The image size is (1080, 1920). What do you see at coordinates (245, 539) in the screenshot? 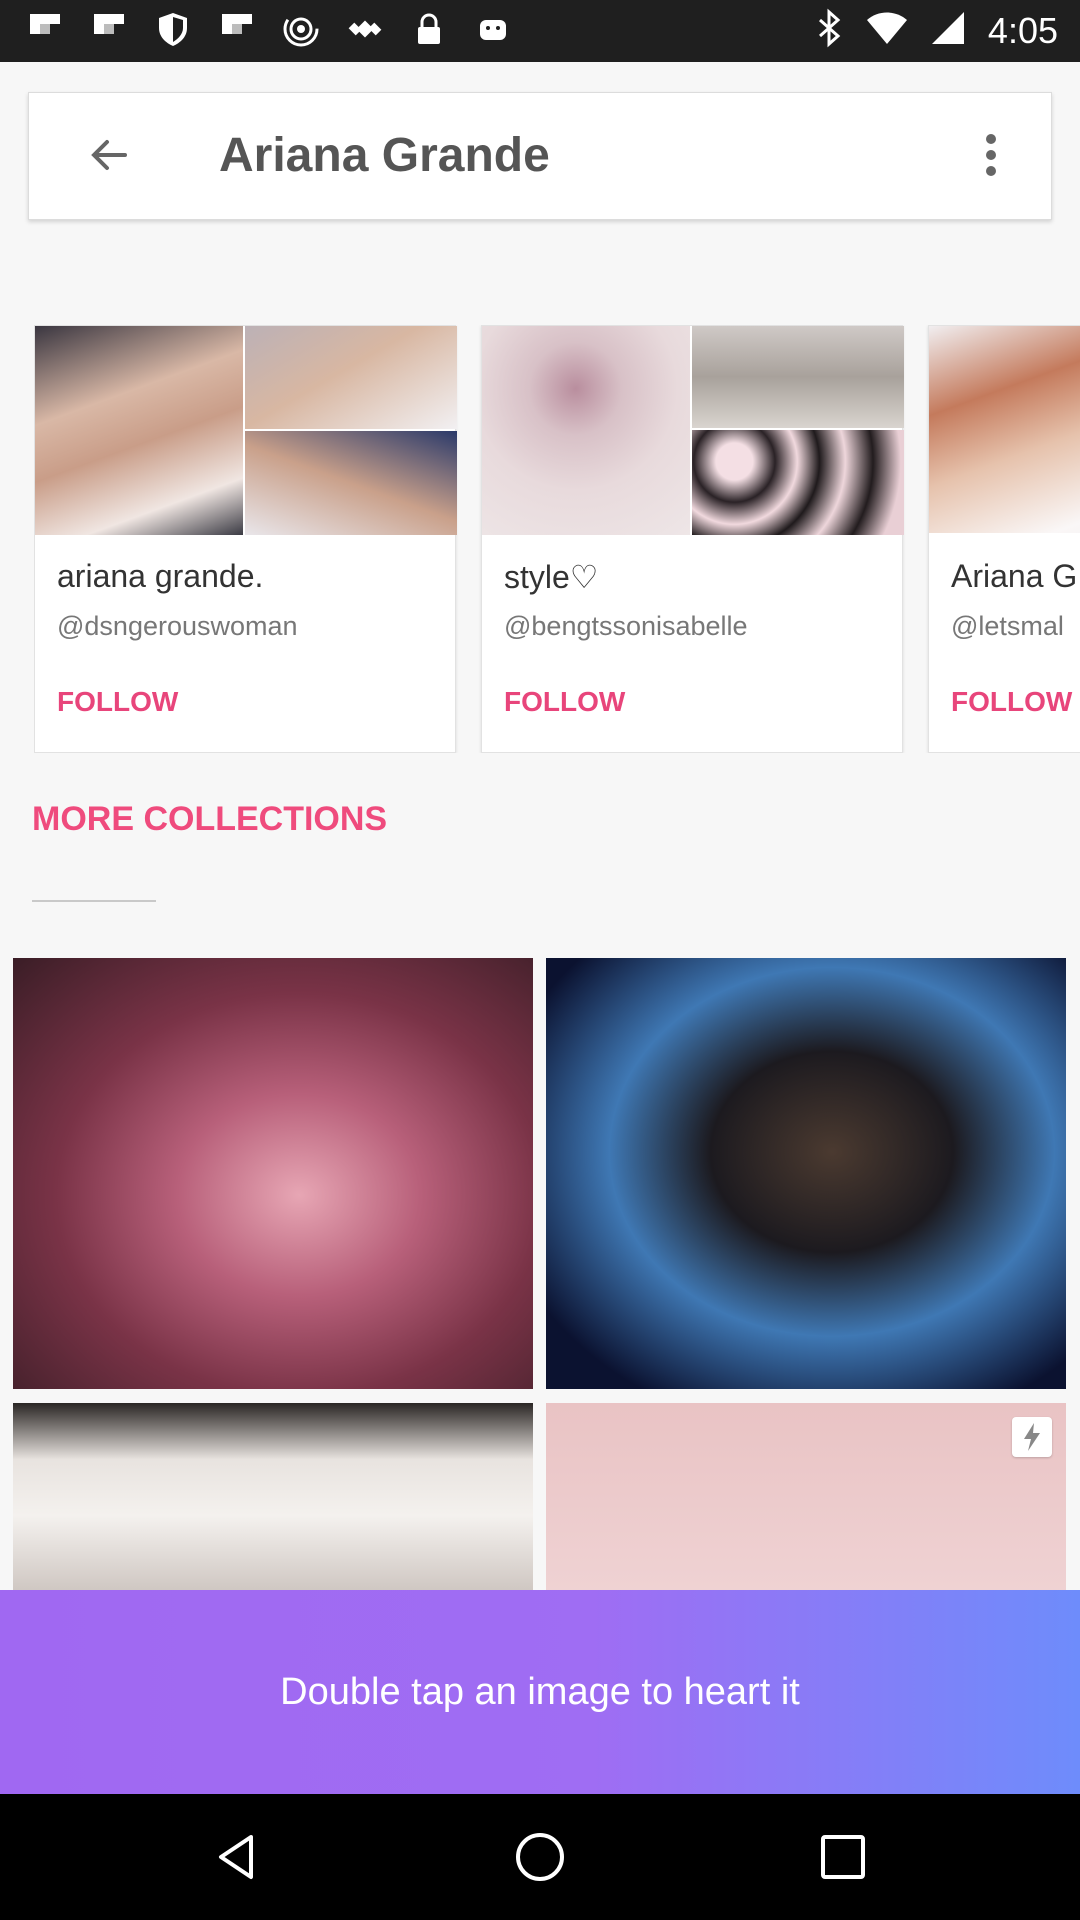
I see `collection-card: ariana grande. @dsngerouswoman FOLLOW` at bounding box center [245, 539].